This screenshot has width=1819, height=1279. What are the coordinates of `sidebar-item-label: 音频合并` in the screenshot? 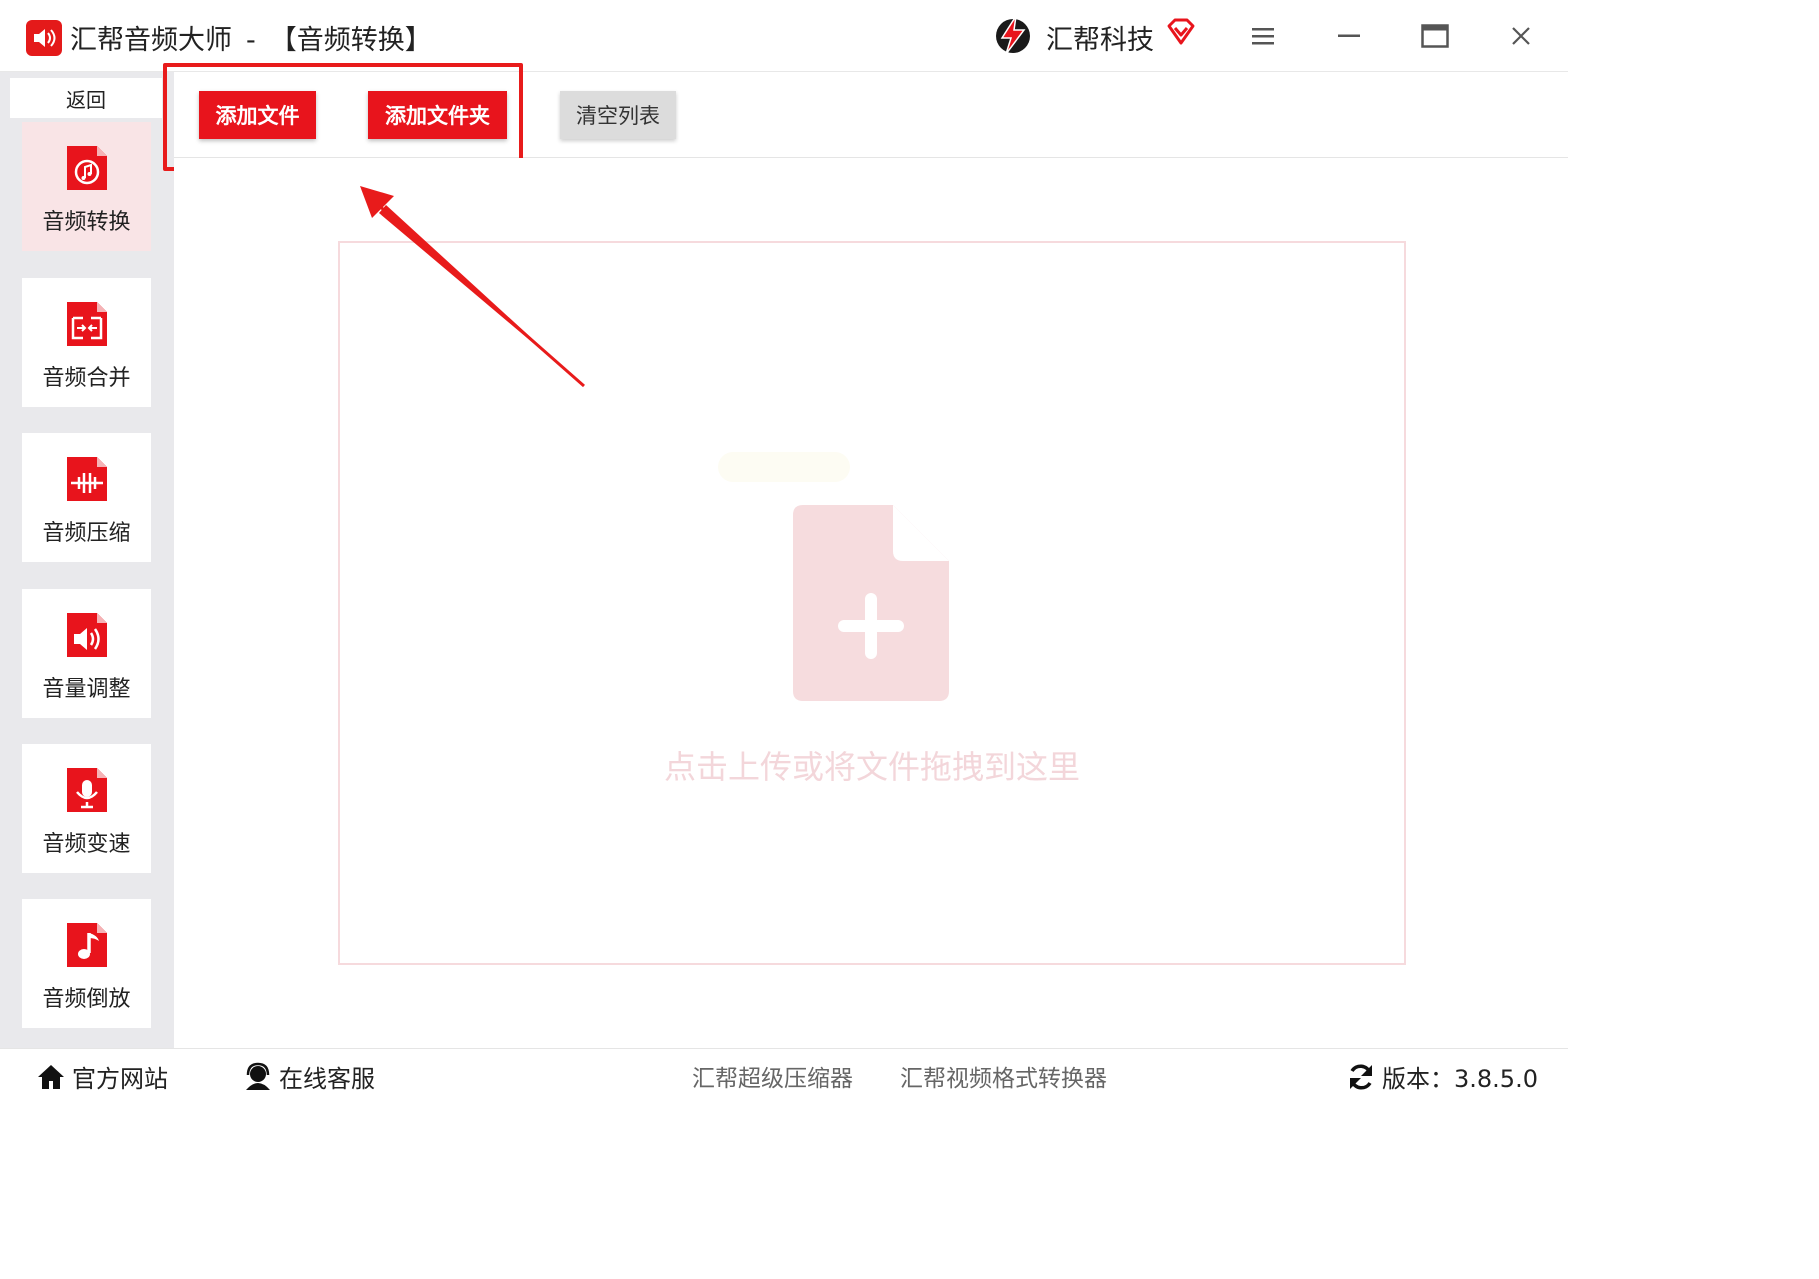 It's located at (86, 378).